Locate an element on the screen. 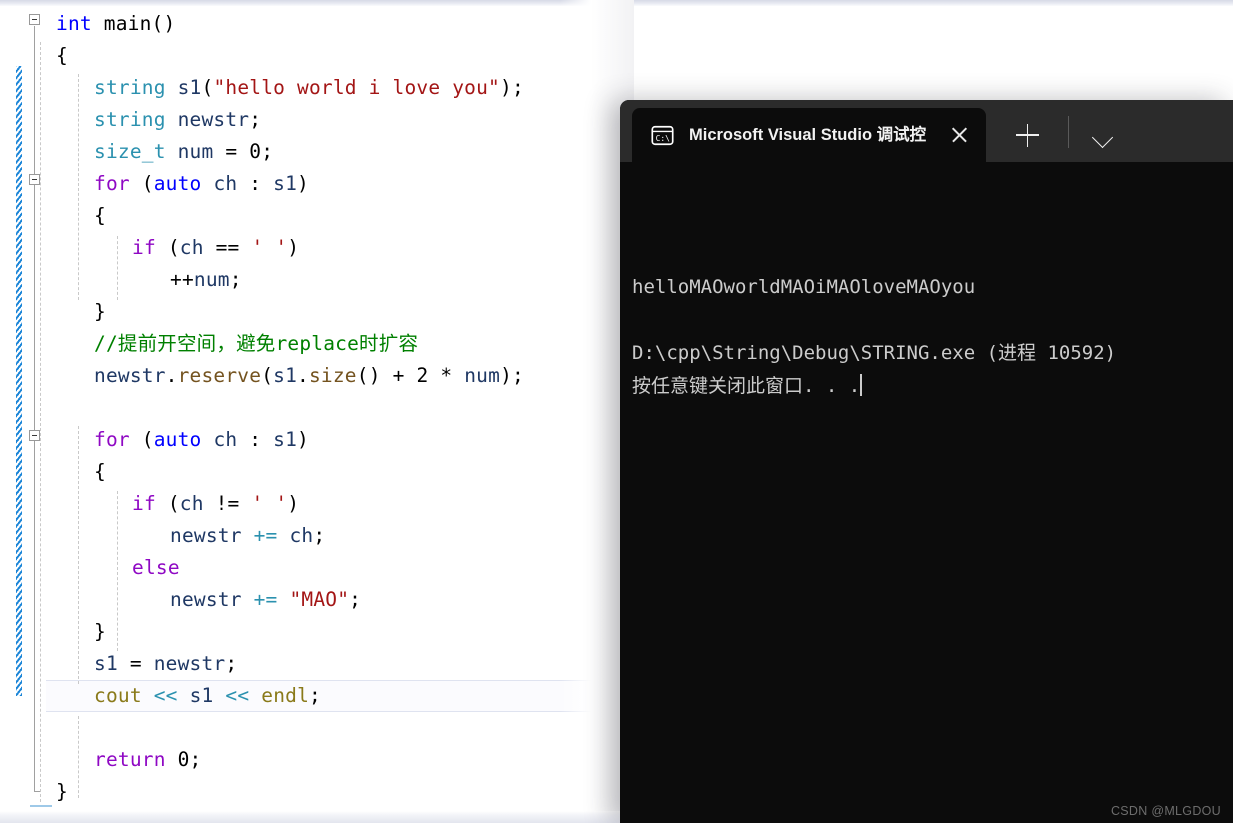  svg-text: C:\ is located at coordinates (663, 138).